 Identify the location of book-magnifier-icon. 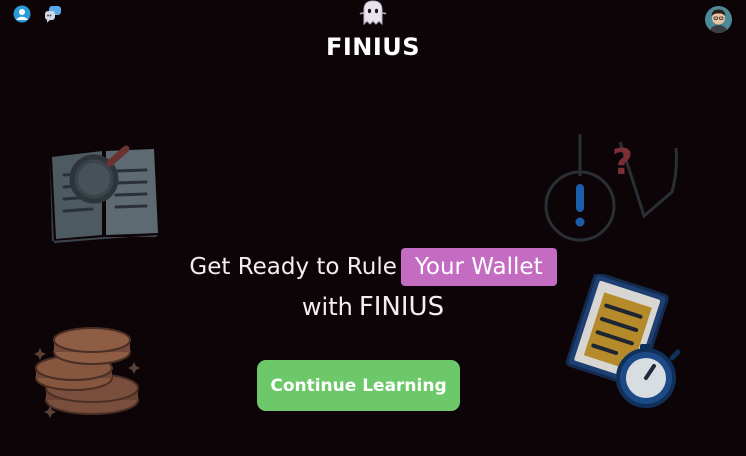
(104, 194).